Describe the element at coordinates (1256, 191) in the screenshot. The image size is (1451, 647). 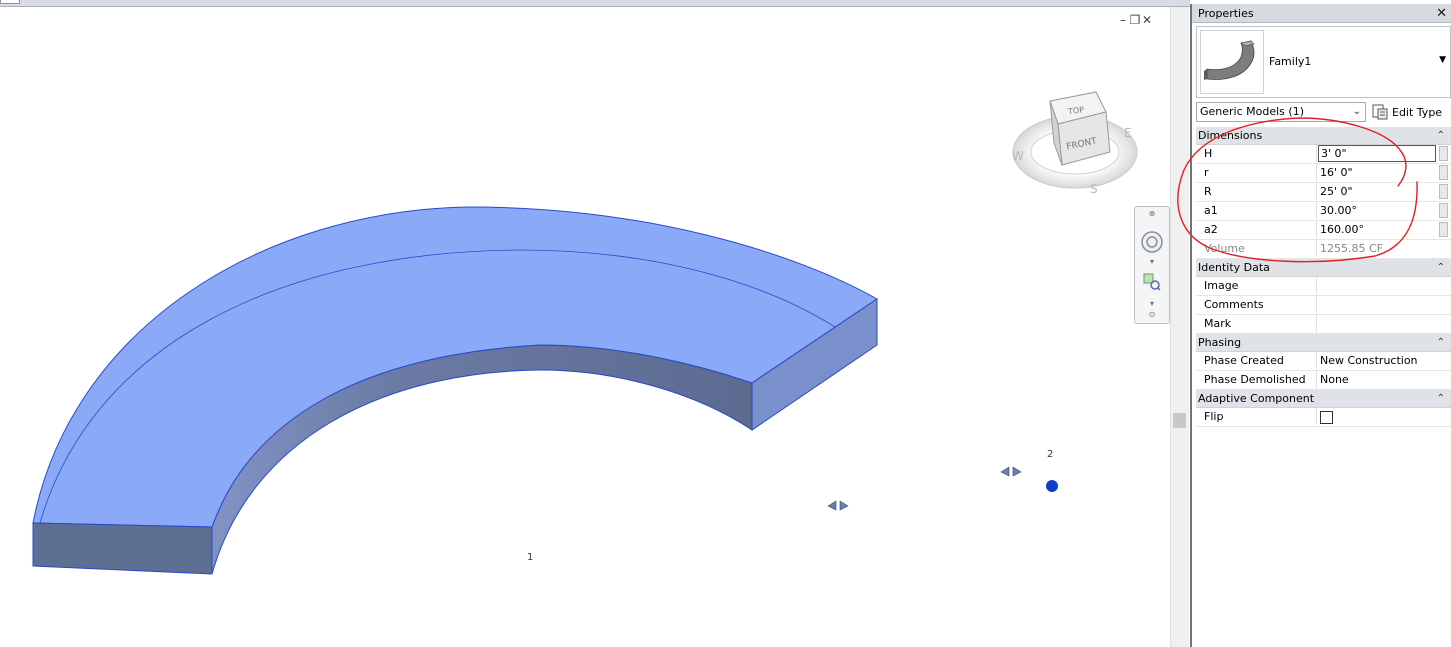
I see `param-label: R` at that location.